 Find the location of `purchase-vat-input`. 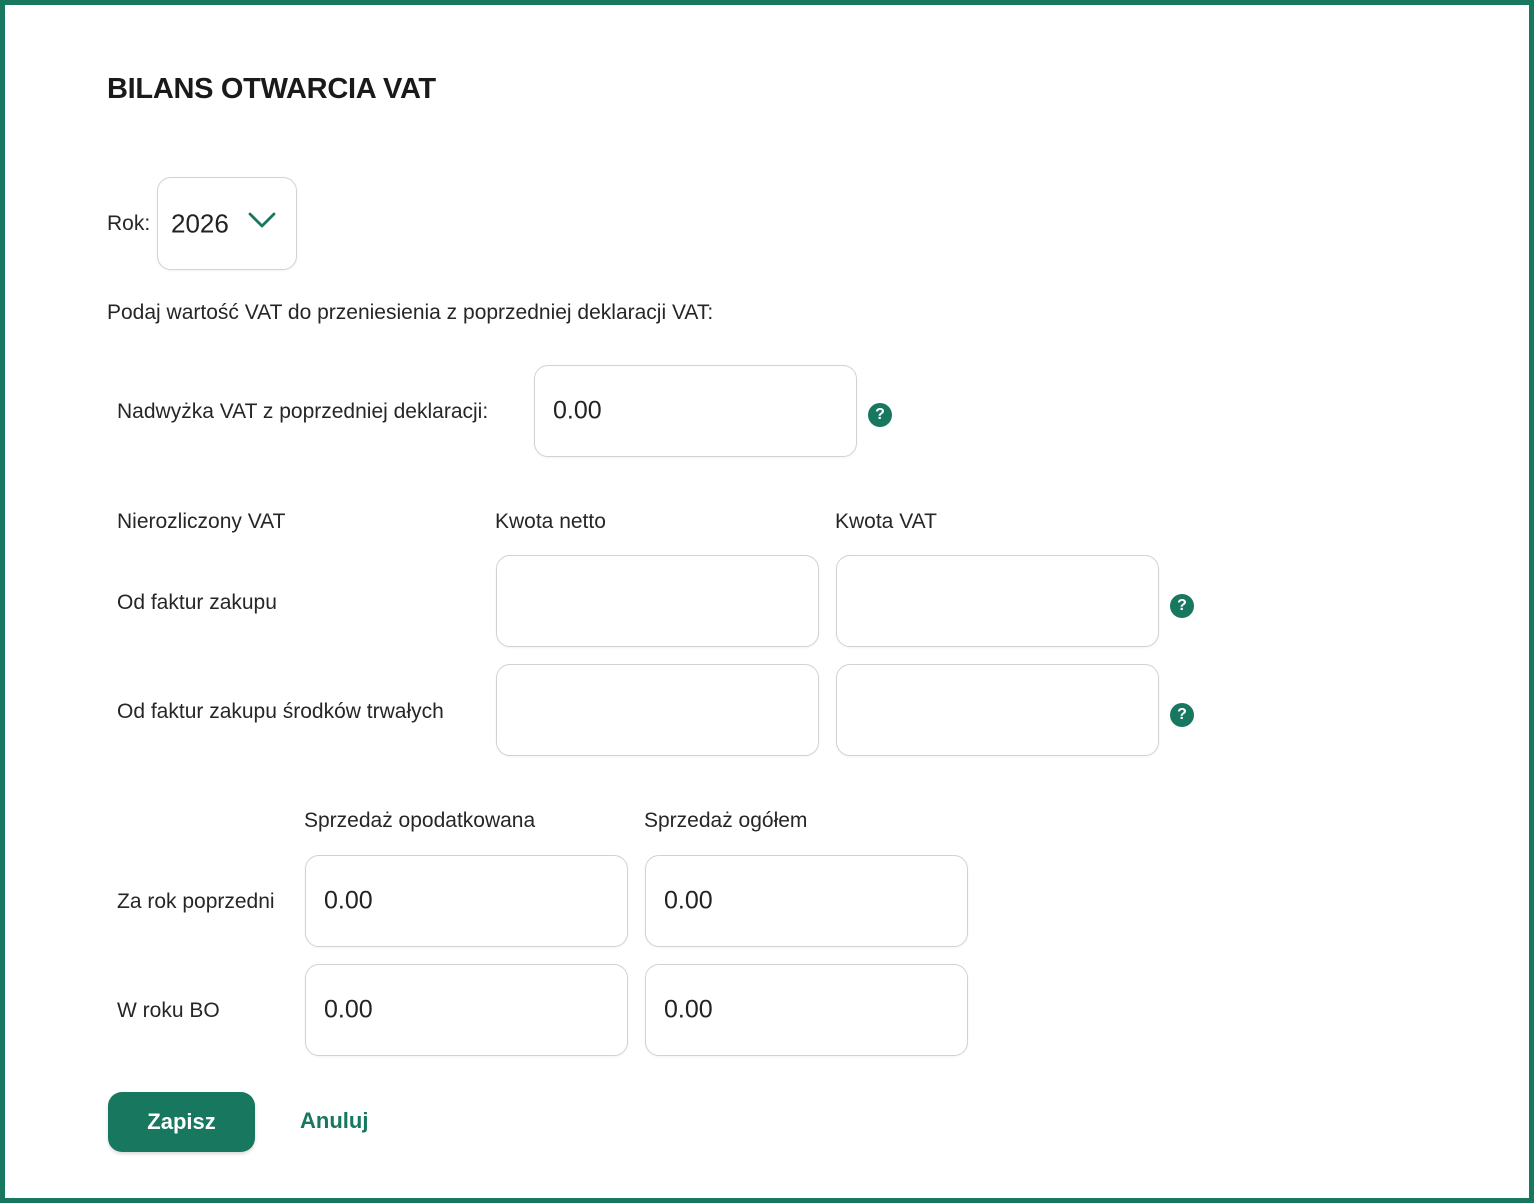

purchase-vat-input is located at coordinates (997, 601).